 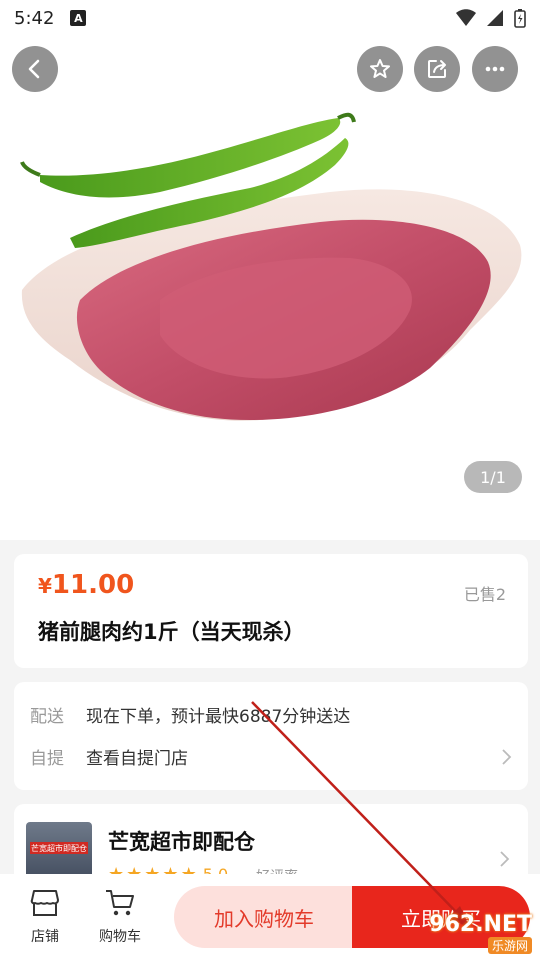 What do you see at coordinates (480, 924) in the screenshot?
I see `watermark-top: 962.NET` at bounding box center [480, 924].